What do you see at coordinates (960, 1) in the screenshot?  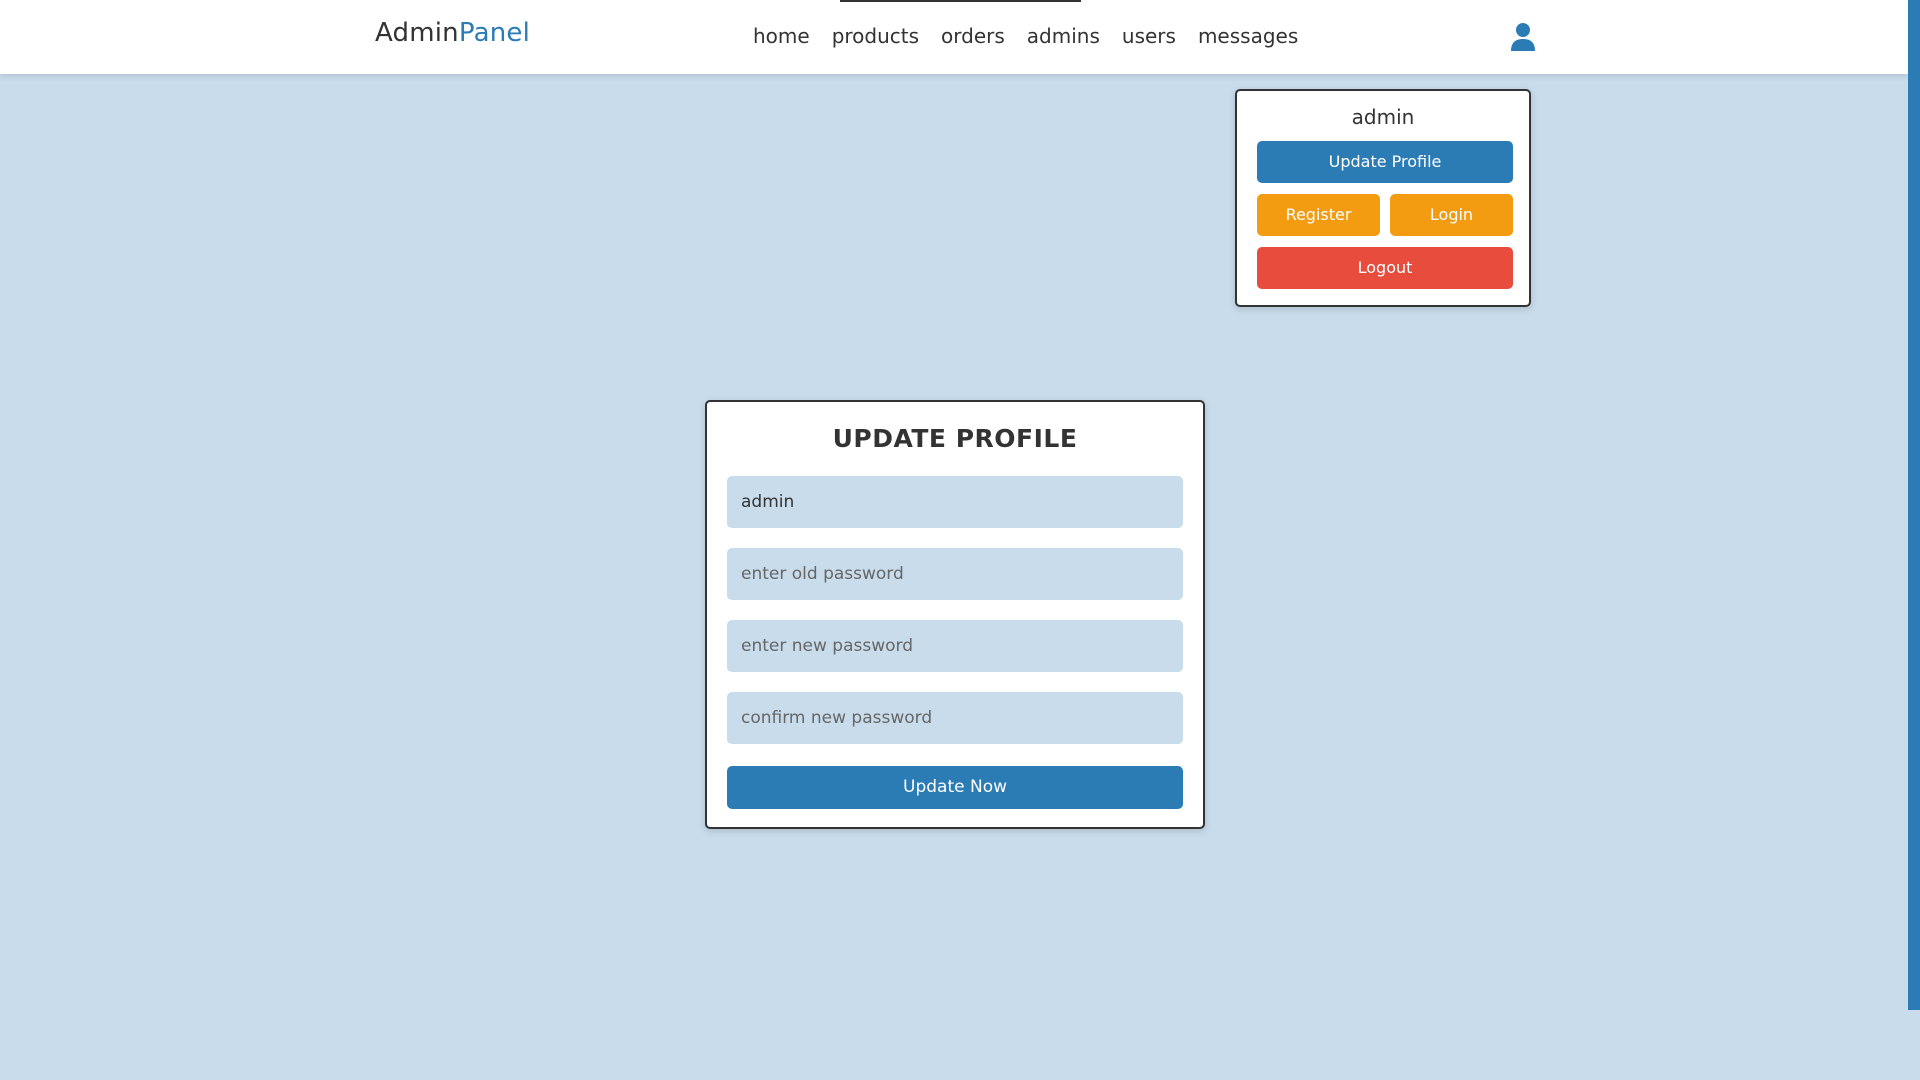 I see `nav-active-indicator` at bounding box center [960, 1].